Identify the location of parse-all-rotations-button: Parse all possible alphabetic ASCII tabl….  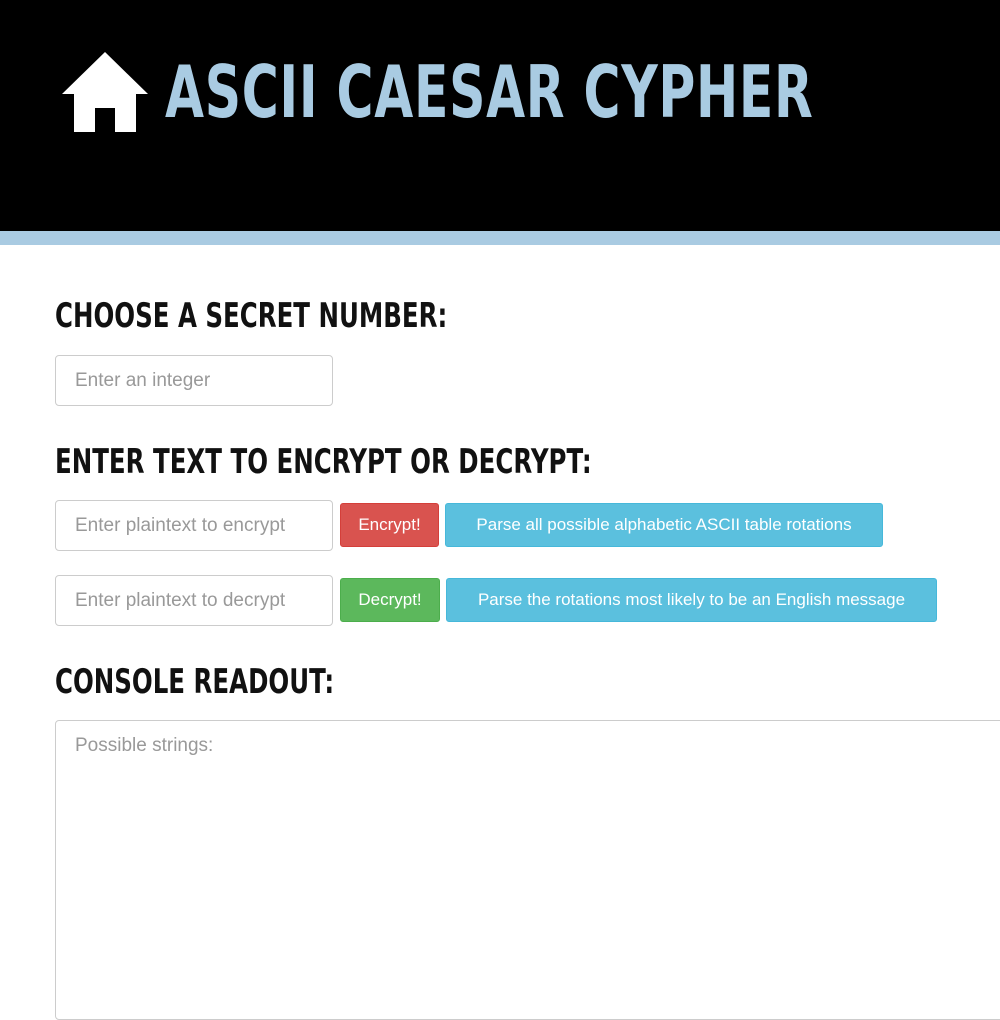
(664, 525).